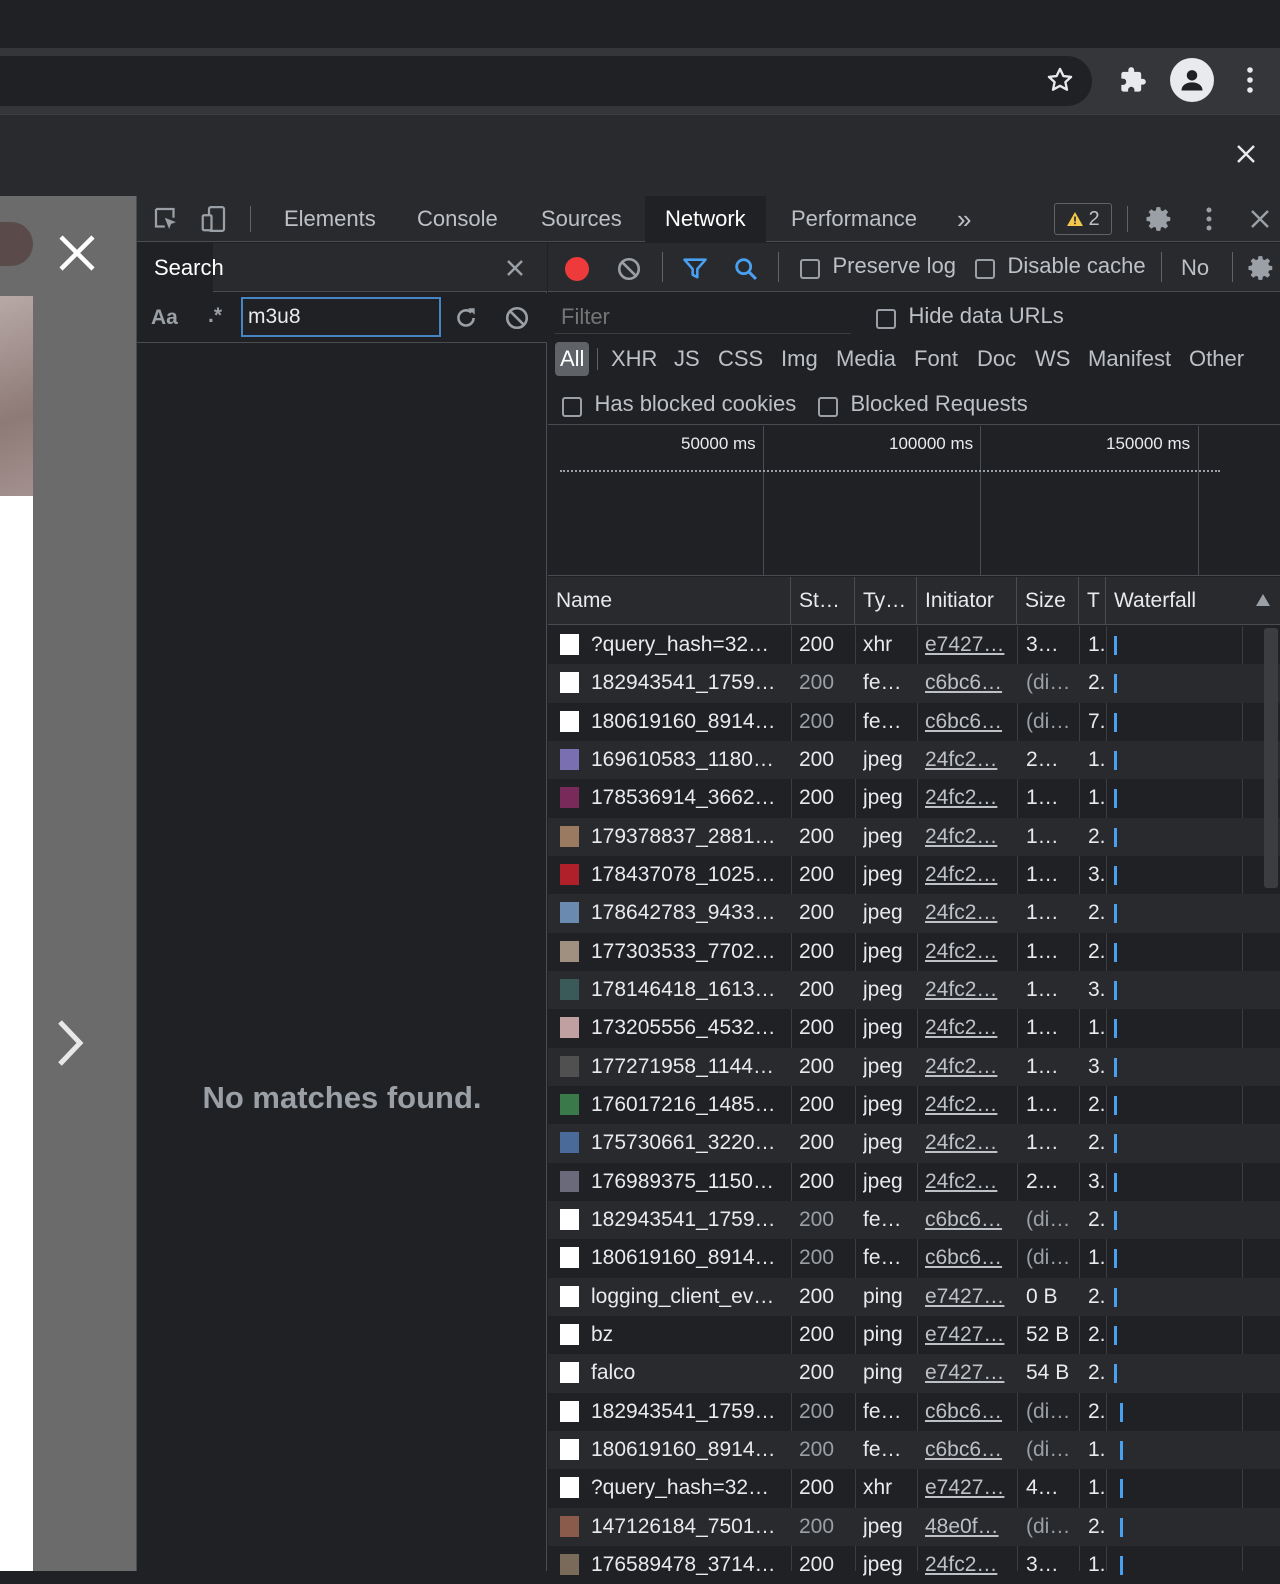  I want to click on filter-type-xhr: XHR, so click(634, 359).